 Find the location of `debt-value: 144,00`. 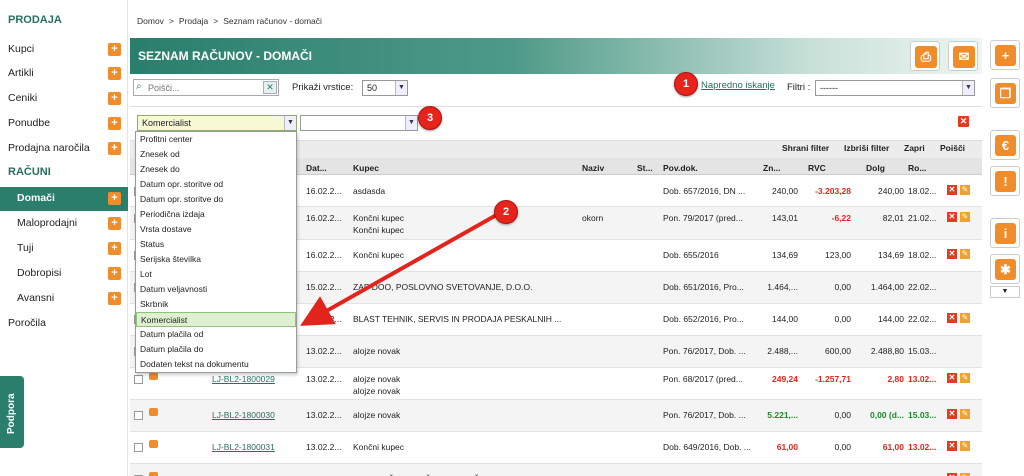

debt-value: 144,00 is located at coordinates (891, 319).